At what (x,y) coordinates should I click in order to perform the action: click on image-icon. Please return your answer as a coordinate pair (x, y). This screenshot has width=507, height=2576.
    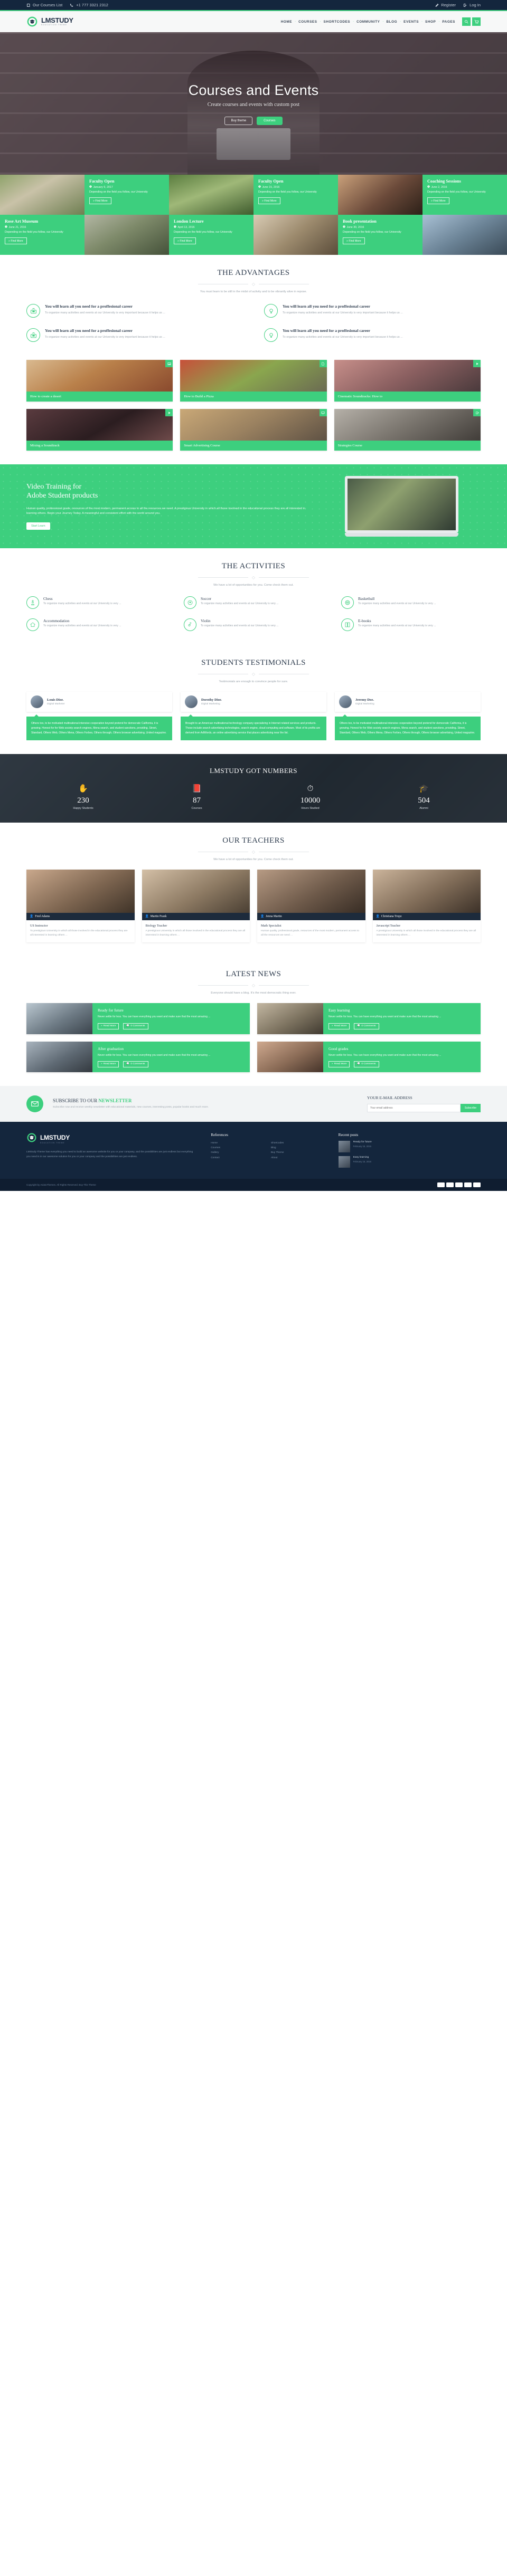
    Looking at the image, I should click on (169, 363).